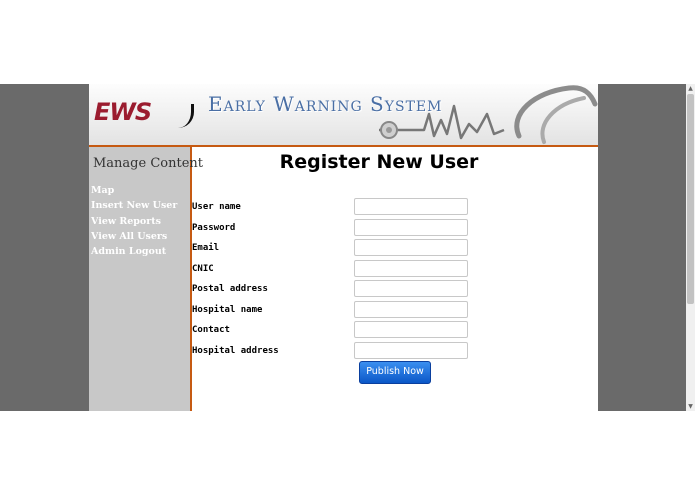 This screenshot has height=494, width=695. What do you see at coordinates (690, 199) in the screenshot?
I see `scrollbar-thumb` at bounding box center [690, 199].